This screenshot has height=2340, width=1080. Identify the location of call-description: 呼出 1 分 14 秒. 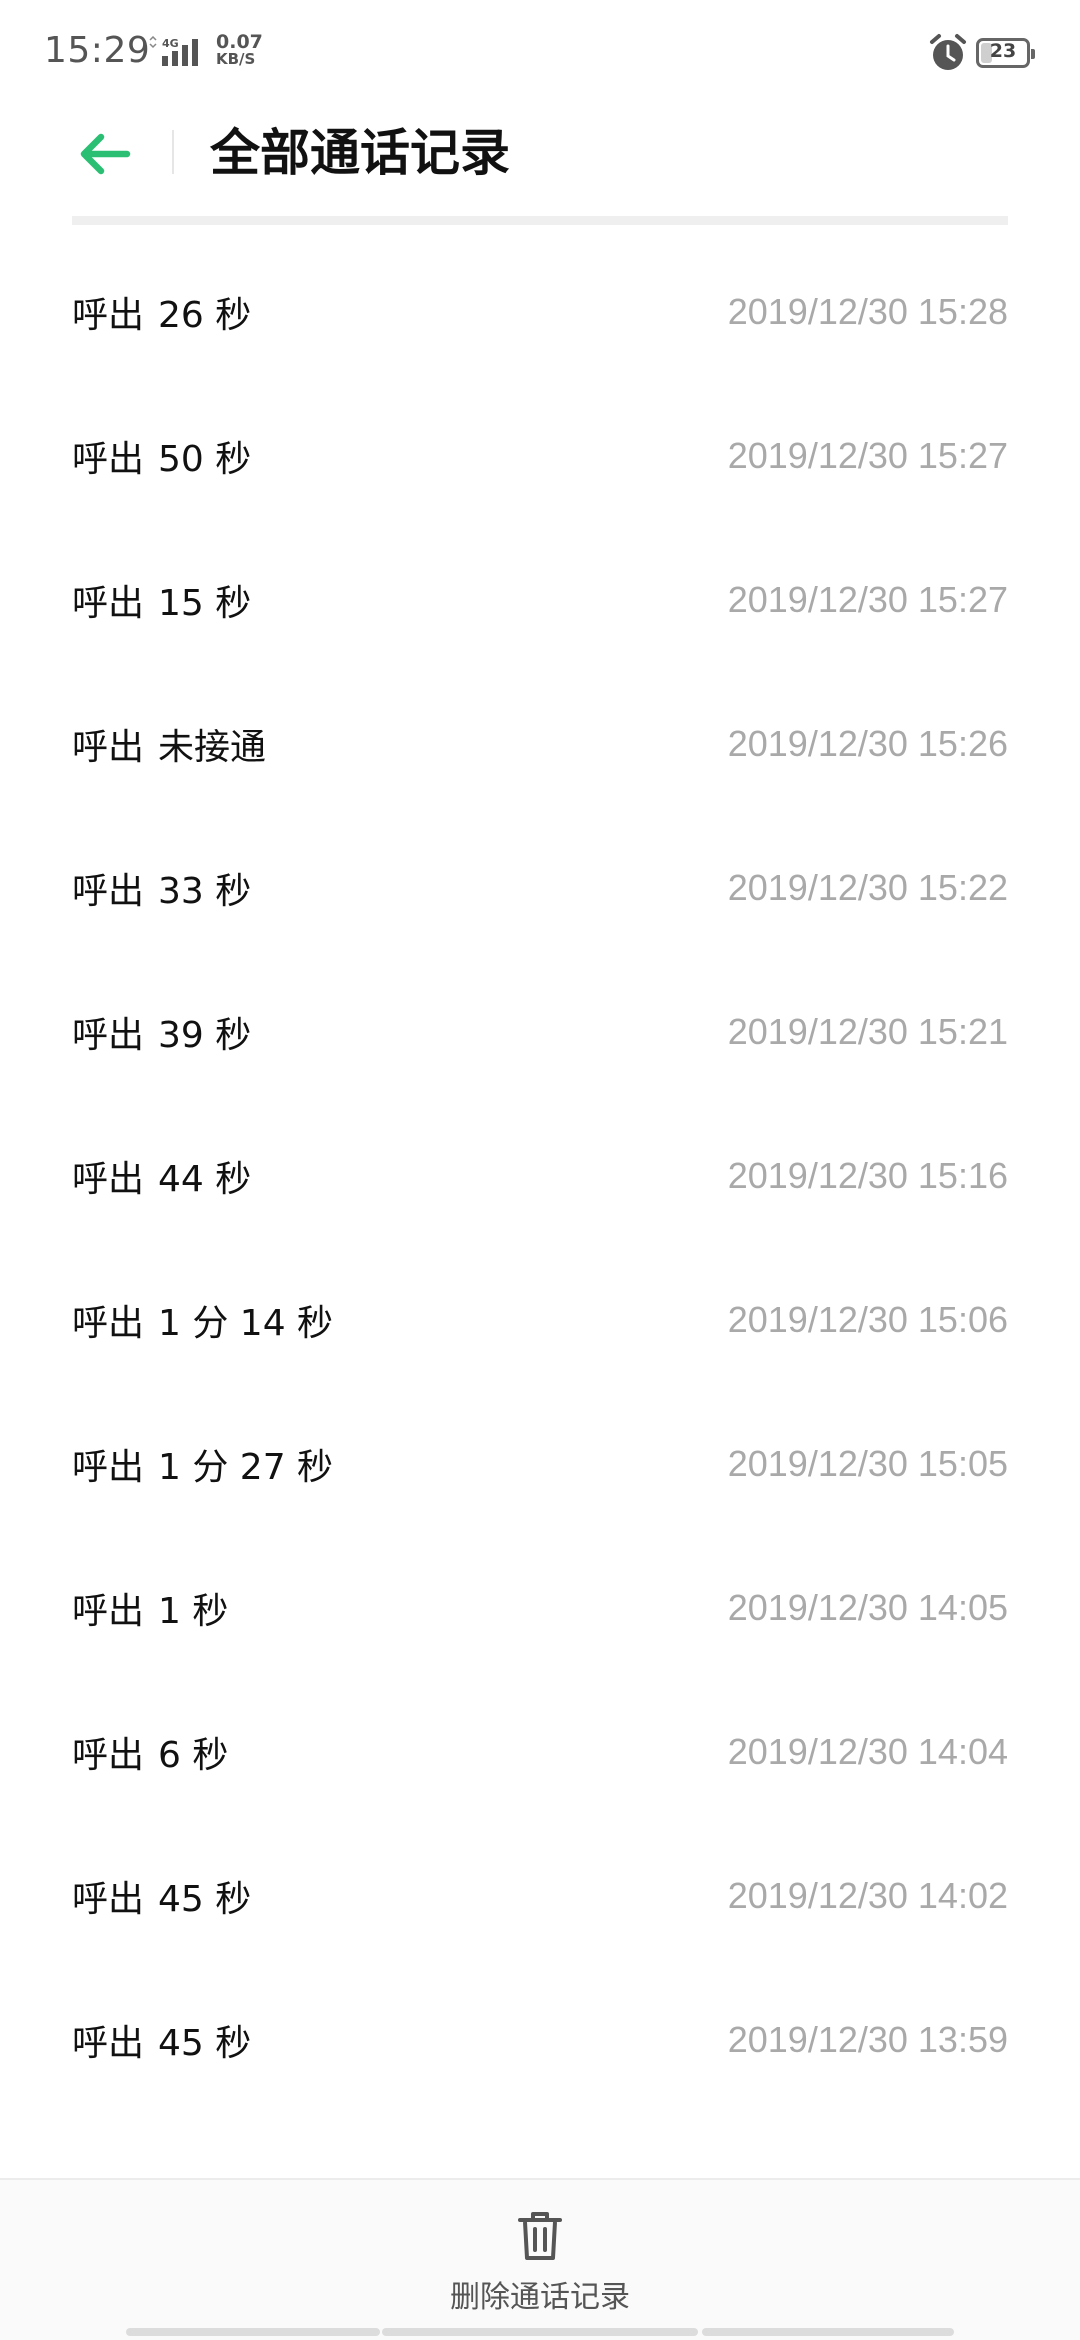
(202, 1320).